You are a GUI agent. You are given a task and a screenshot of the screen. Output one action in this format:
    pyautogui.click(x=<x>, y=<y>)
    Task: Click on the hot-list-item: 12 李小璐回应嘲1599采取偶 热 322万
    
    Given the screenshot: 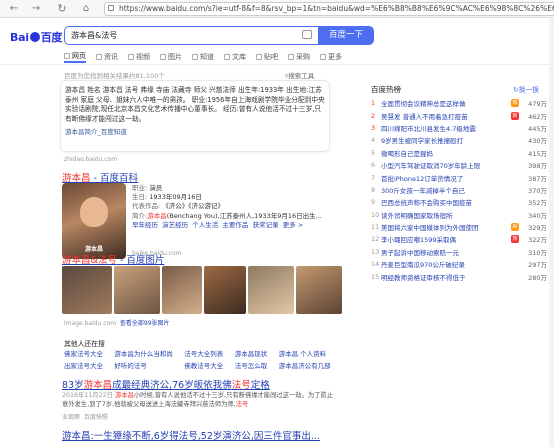 What is the action you would take?
    pyautogui.click(x=459, y=239)
    